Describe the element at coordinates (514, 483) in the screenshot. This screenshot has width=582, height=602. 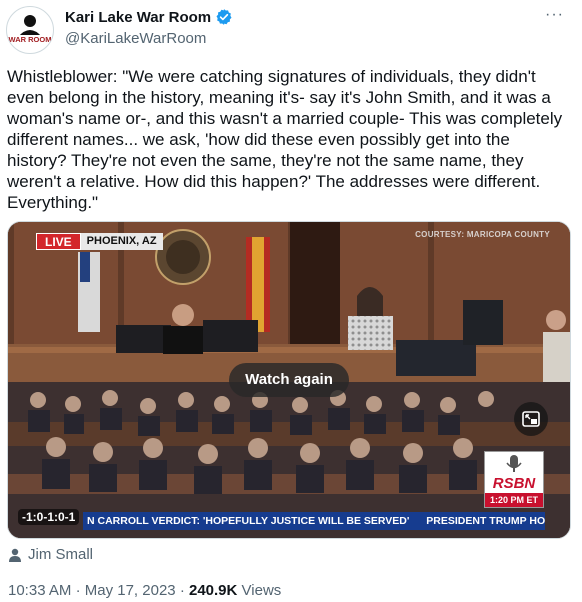
I see `rsbn-logo-text: RSBN` at that location.